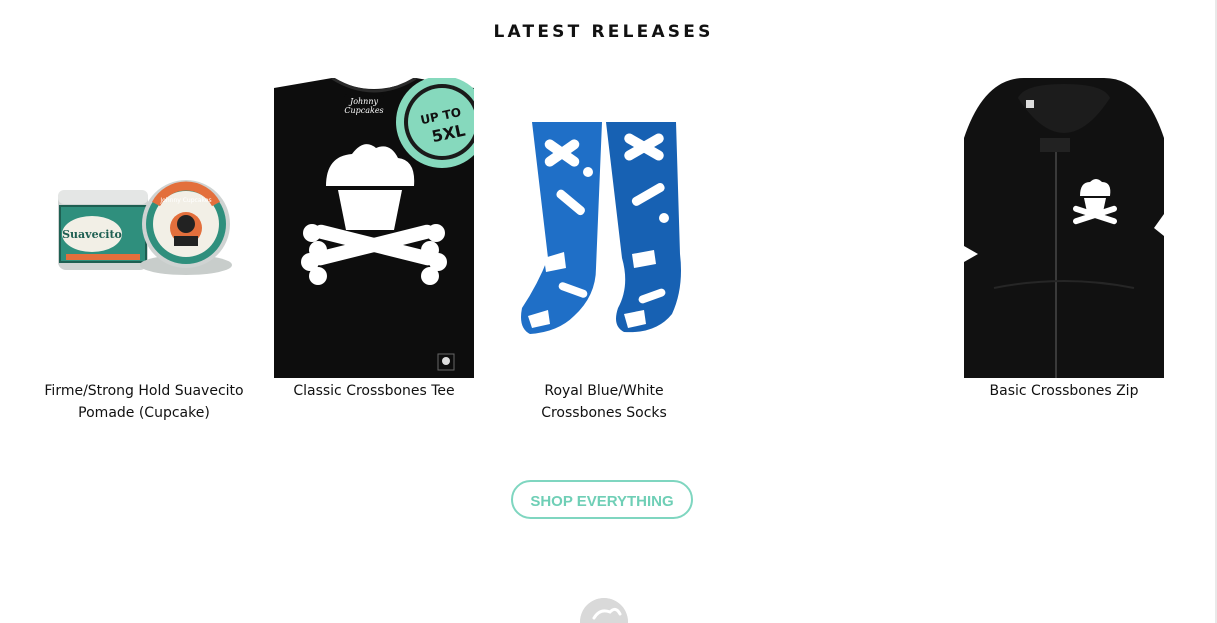 The image size is (1217, 623). What do you see at coordinates (603, 32) in the screenshot?
I see `section-title: LATEST RELEASES` at bounding box center [603, 32].